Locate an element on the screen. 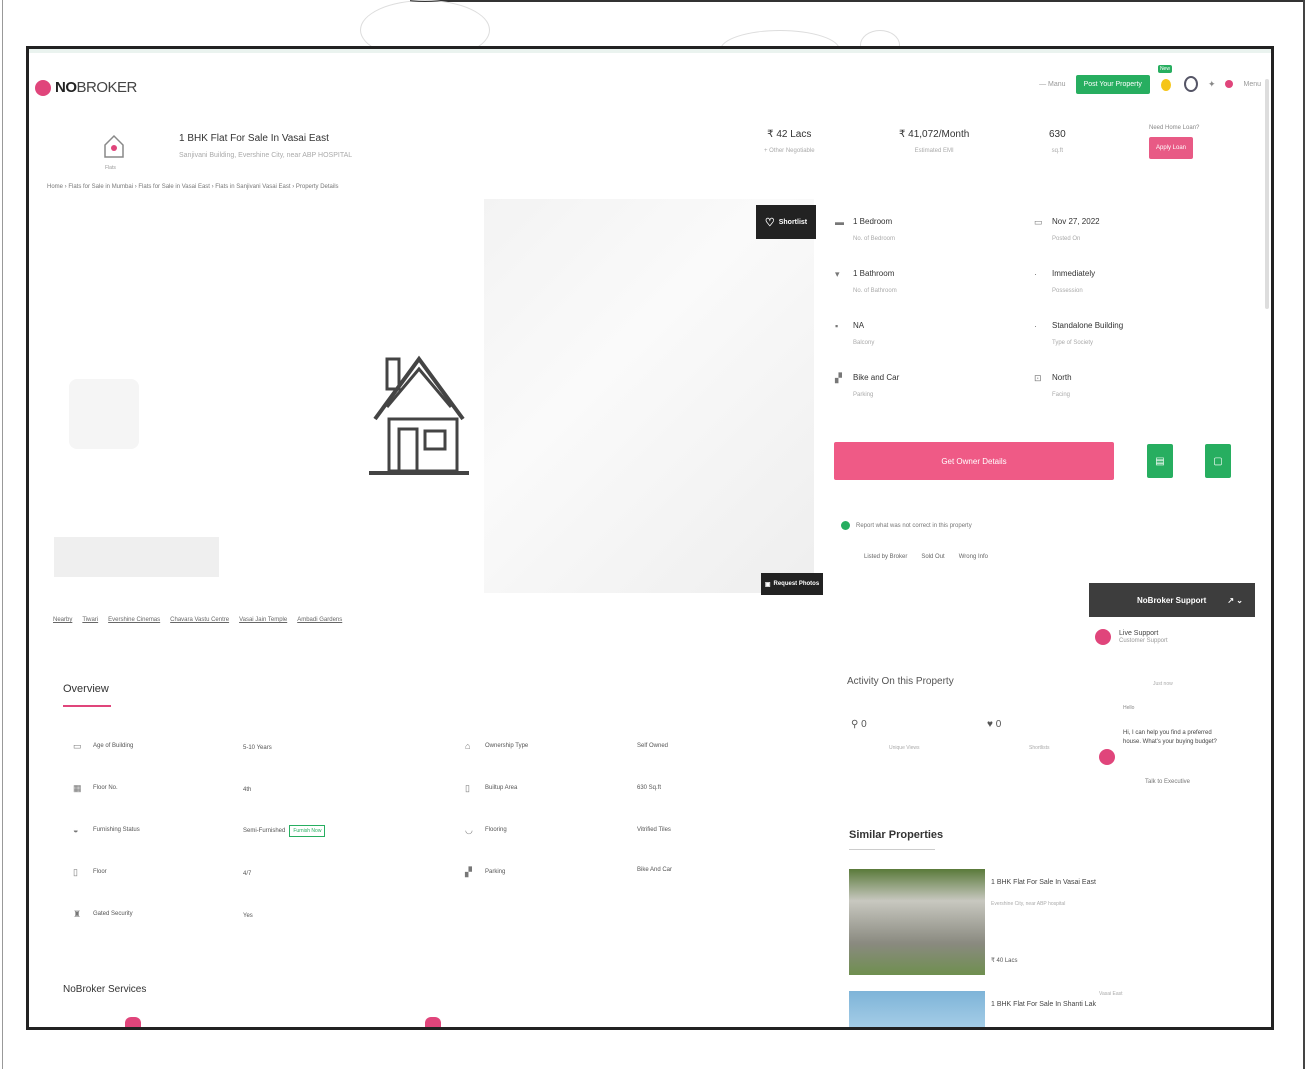 The height and width of the screenshot is (1069, 1307). nearby-item: Vasai Jain Temple is located at coordinates (263, 620).